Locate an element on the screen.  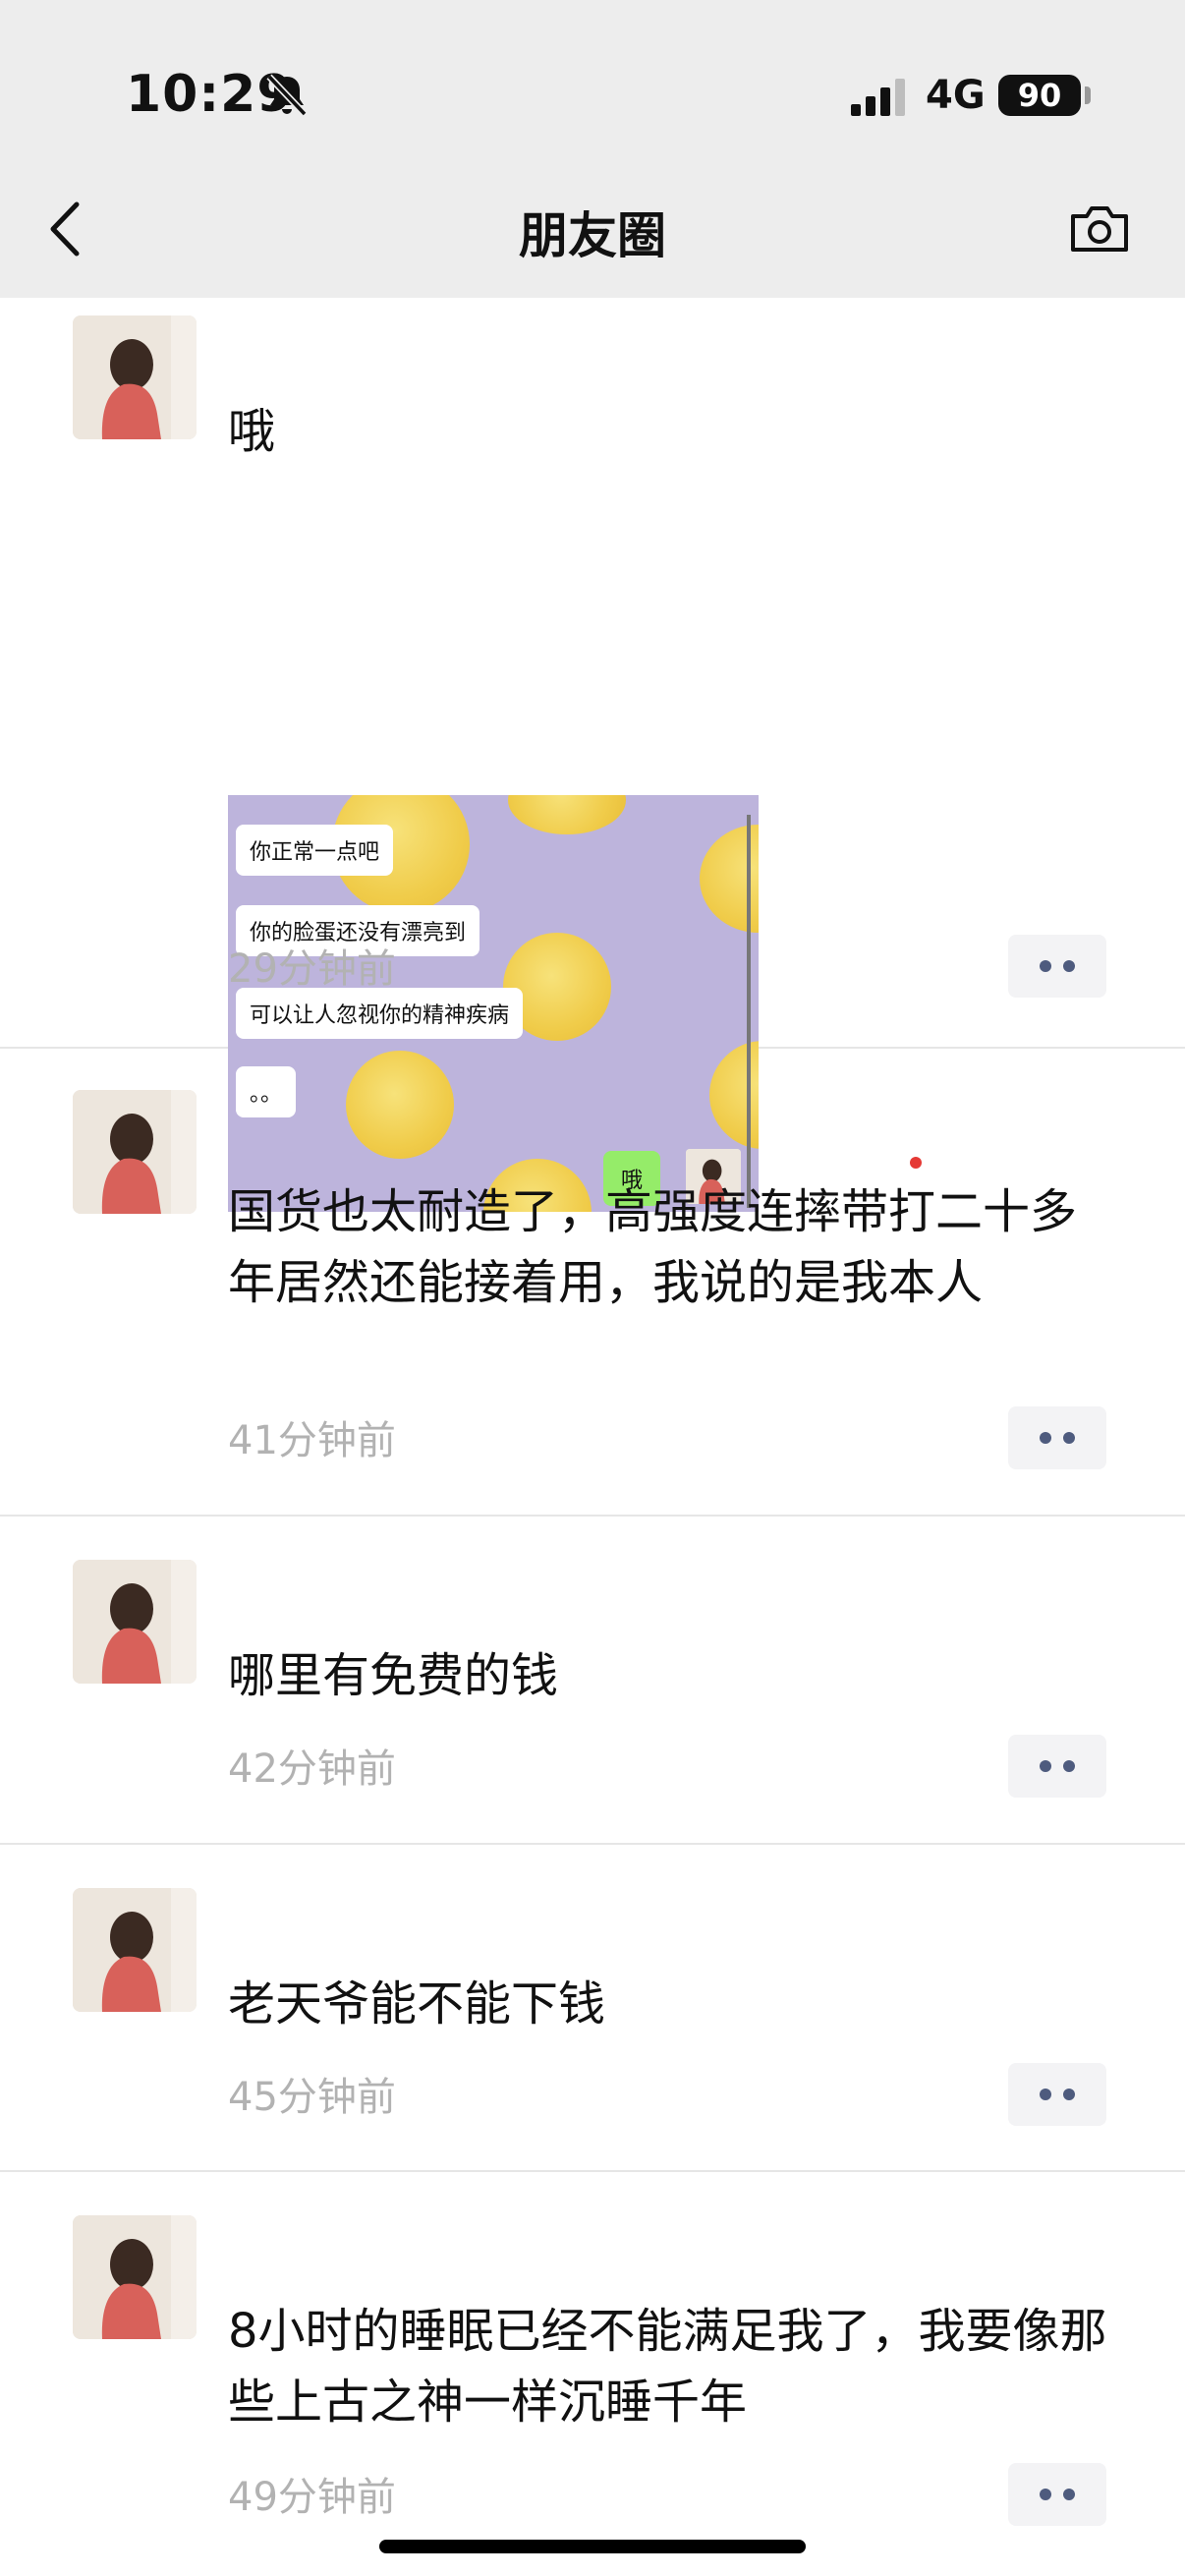
moment-post: 老天爷能不能下钱 45分钟前 is located at coordinates (592, 2008).